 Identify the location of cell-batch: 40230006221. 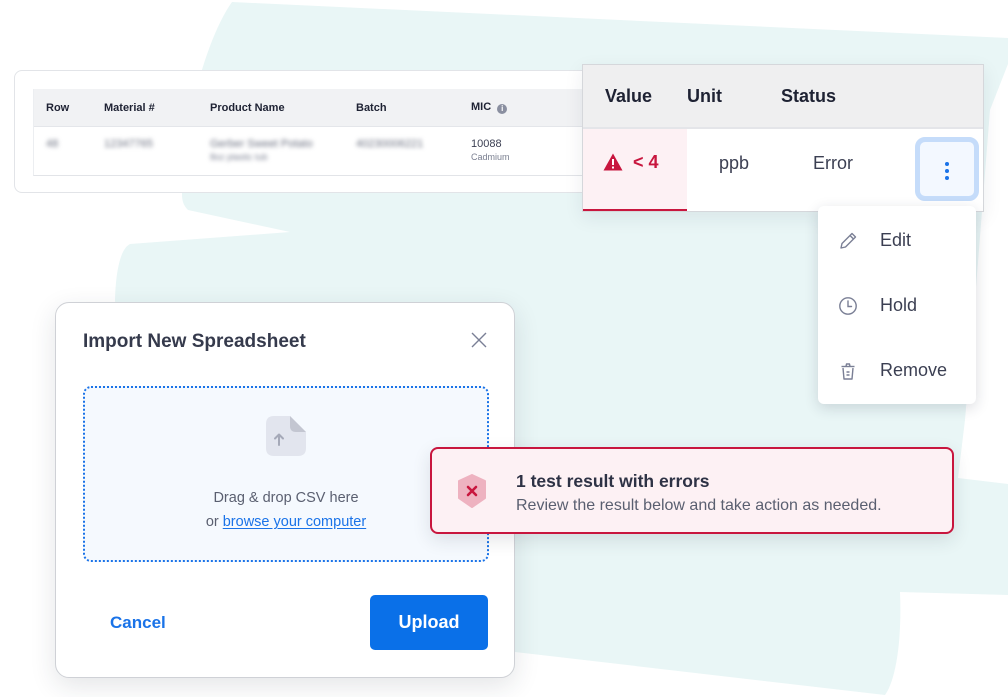
(390, 144).